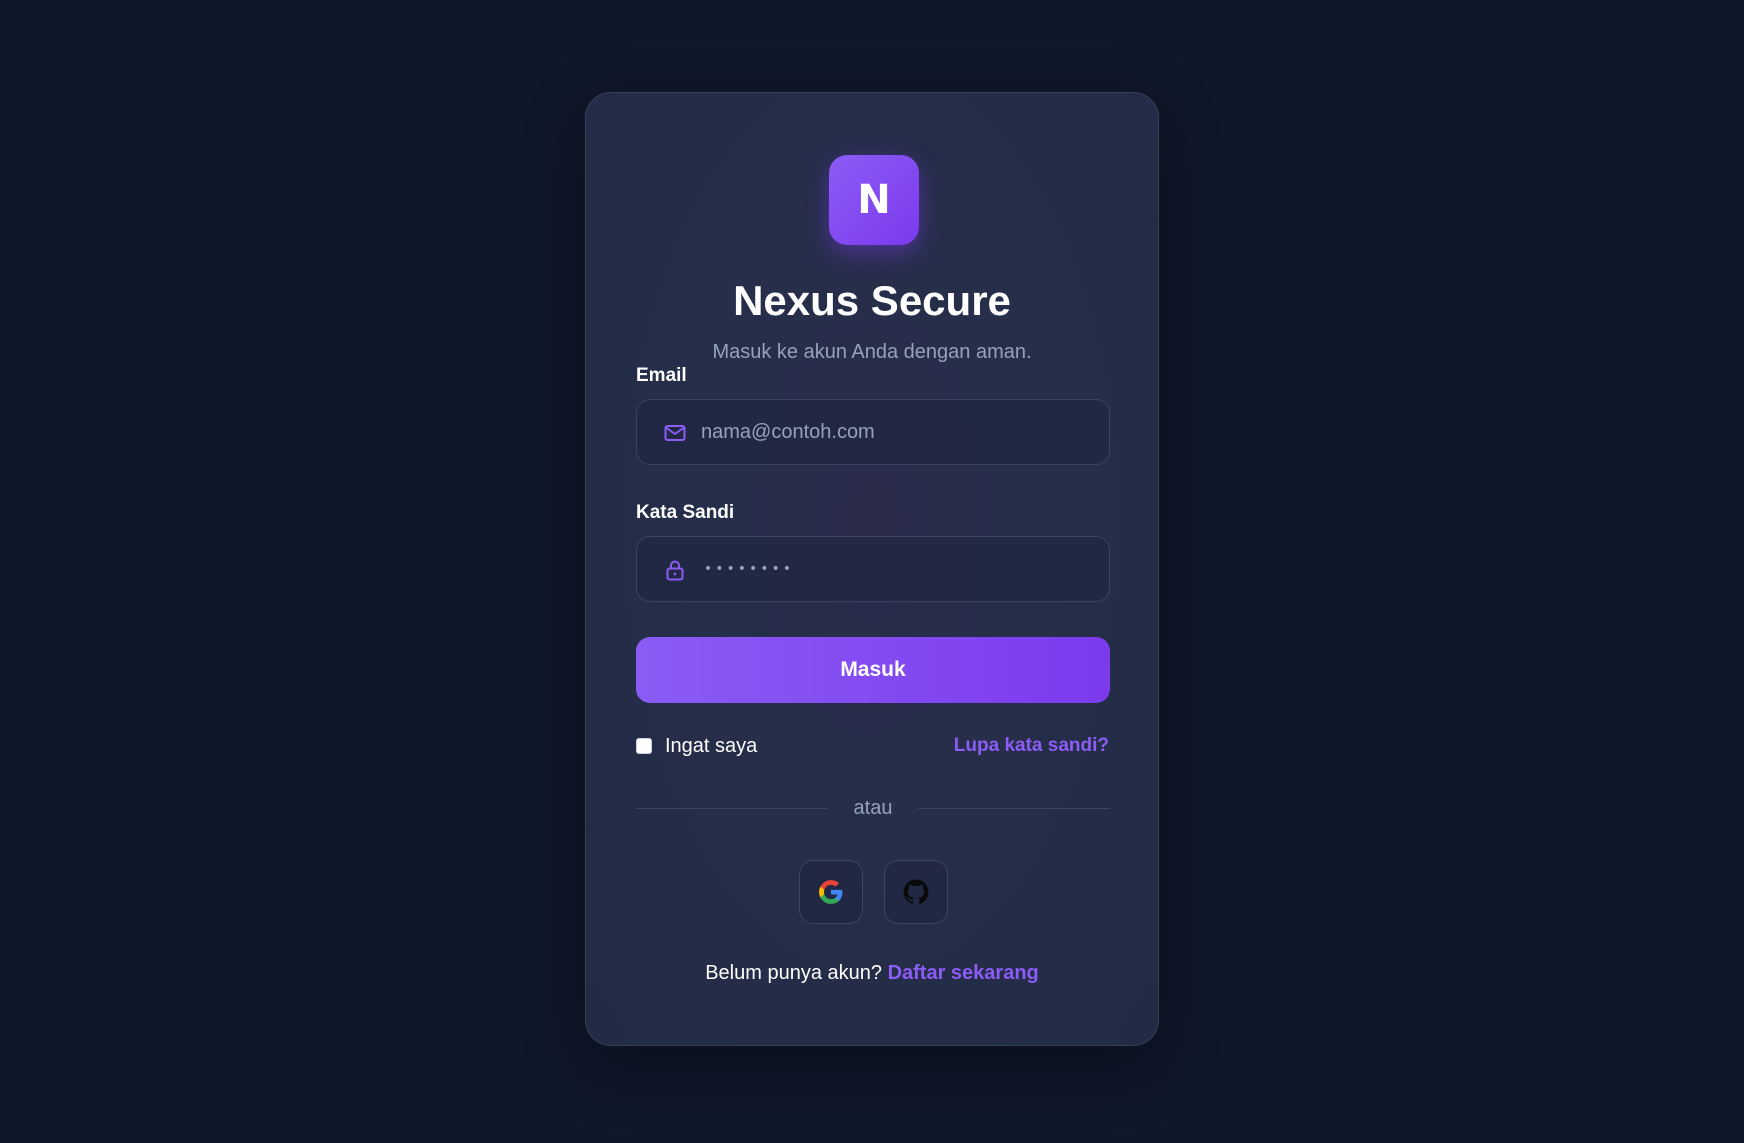 The width and height of the screenshot is (1744, 1143). I want to click on email-field-wrapper, so click(873, 432).